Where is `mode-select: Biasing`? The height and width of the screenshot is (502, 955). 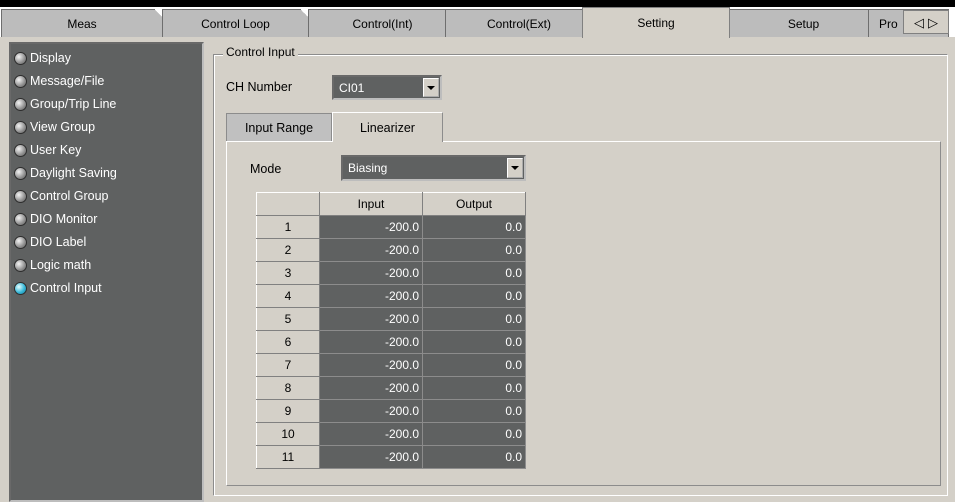 mode-select: Biasing is located at coordinates (433, 168).